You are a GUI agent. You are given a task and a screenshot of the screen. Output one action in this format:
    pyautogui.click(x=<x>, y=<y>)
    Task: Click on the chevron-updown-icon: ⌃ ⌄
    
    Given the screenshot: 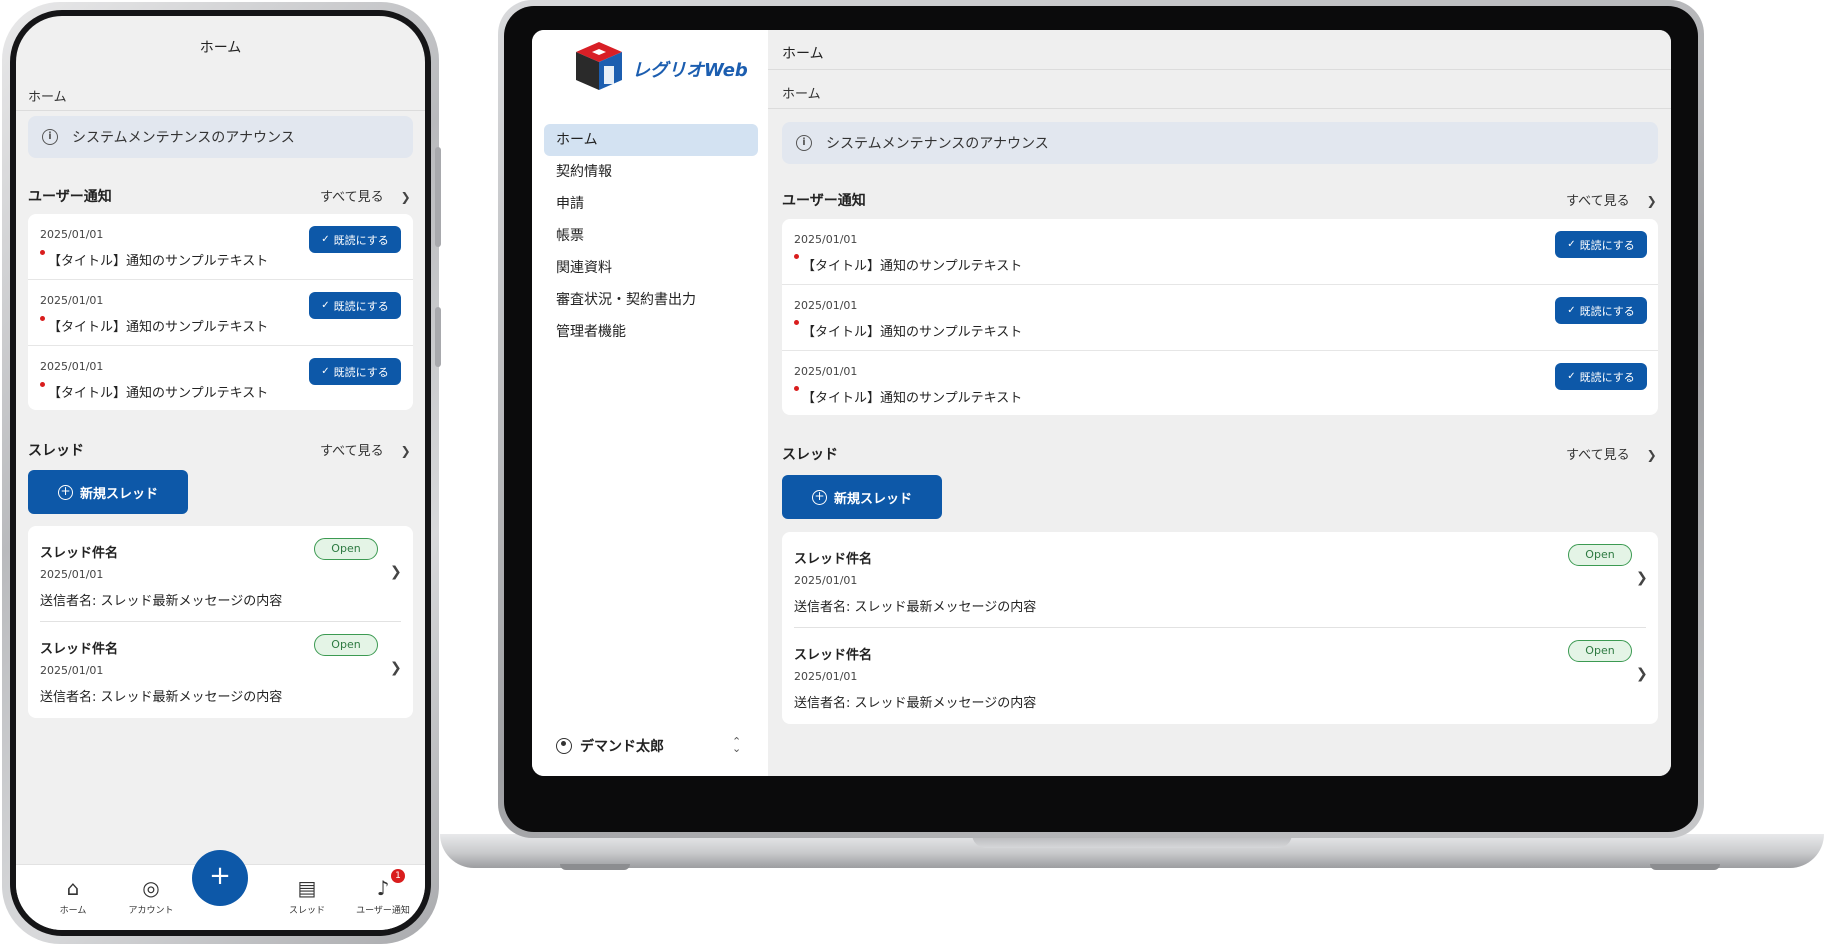 What is the action you would take?
    pyautogui.click(x=736, y=745)
    